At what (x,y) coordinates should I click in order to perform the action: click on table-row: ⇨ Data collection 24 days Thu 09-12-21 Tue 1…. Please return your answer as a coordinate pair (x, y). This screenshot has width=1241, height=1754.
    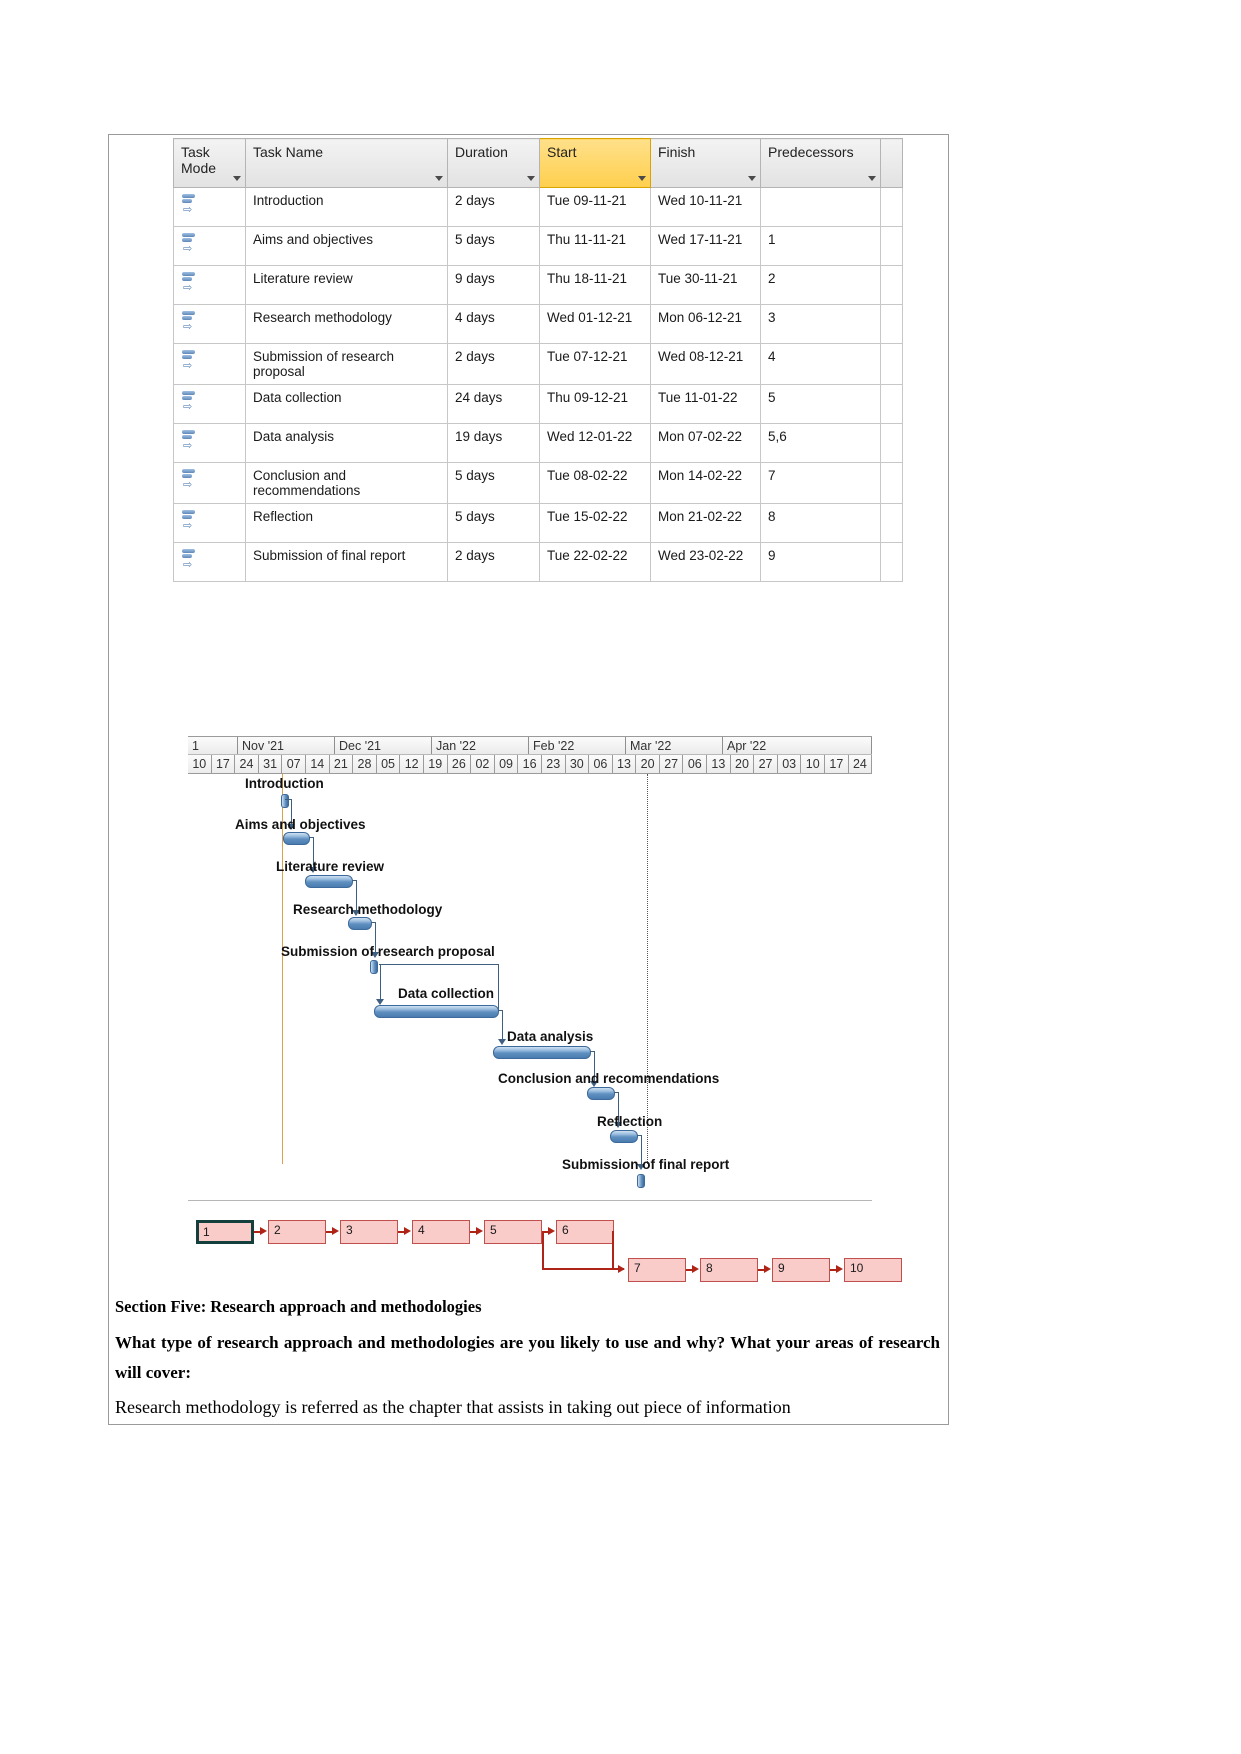
    Looking at the image, I should click on (538, 404).